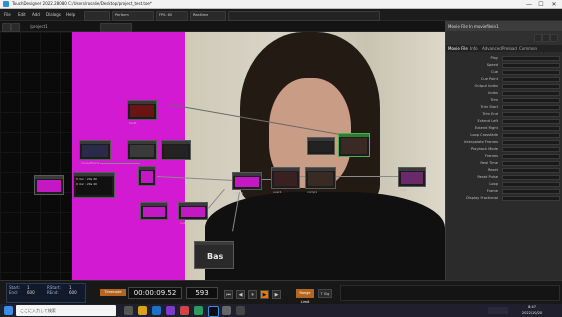 The width and height of the screenshot is (562, 317). Describe the element at coordinates (458, 48) in the screenshot. I see `tab-movie-file: Movie File` at that location.